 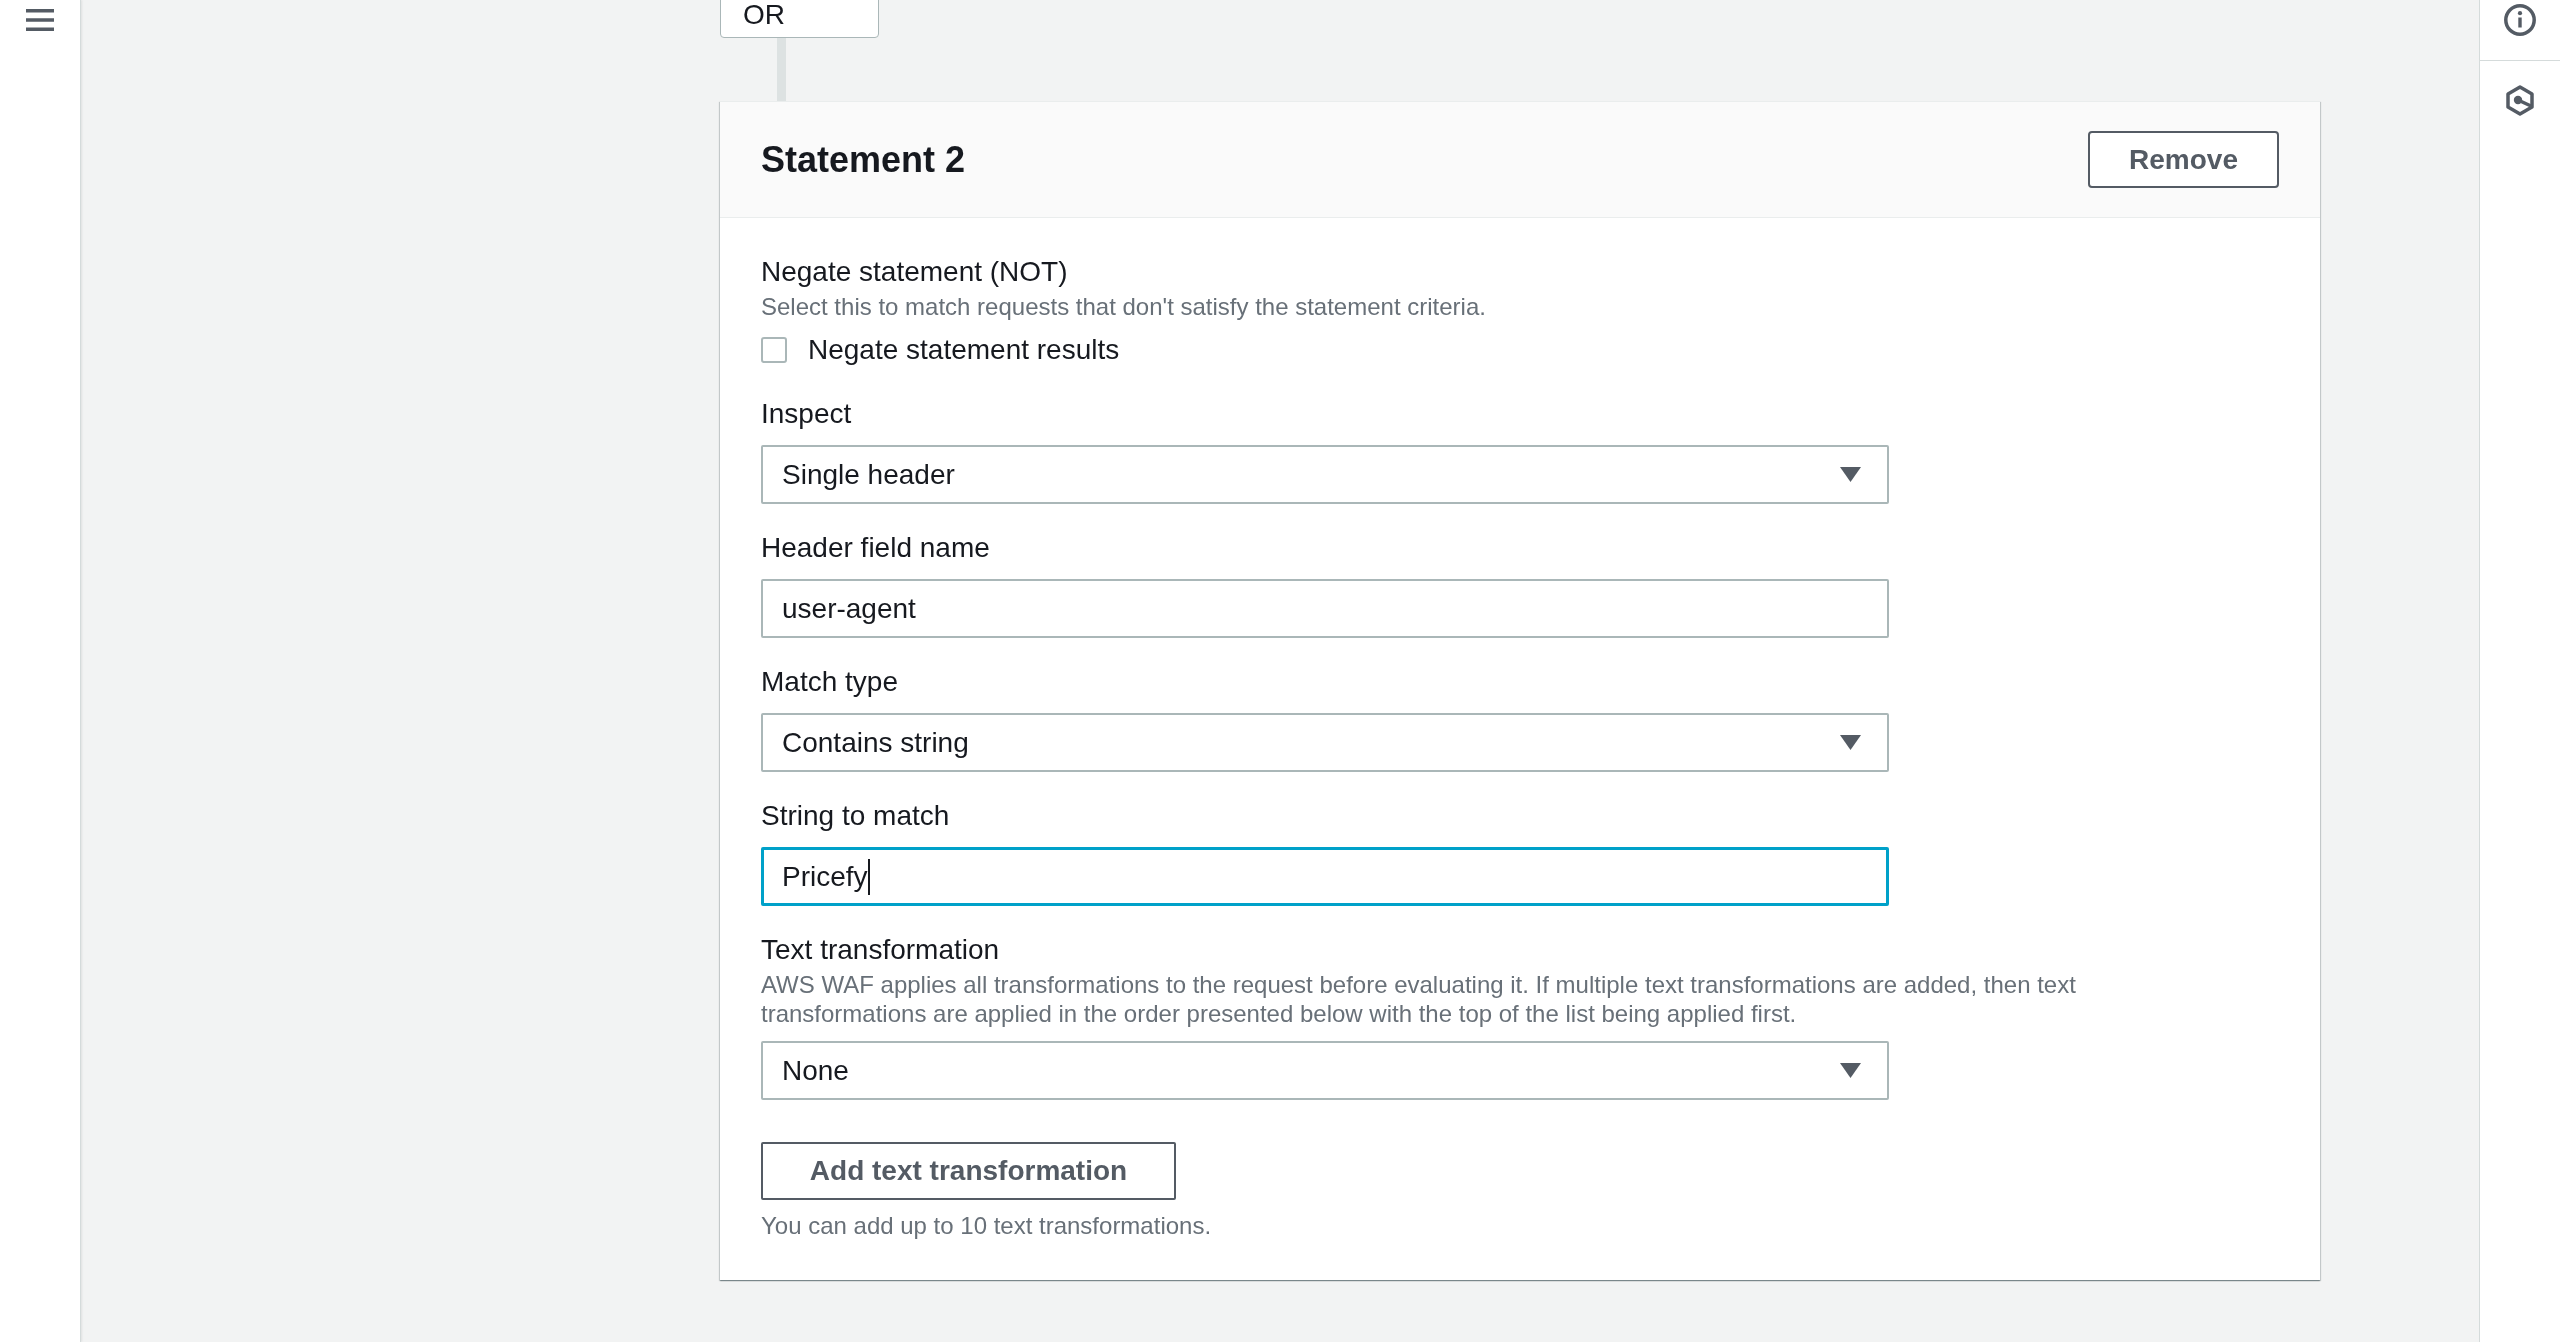 What do you see at coordinates (1325, 1070) in the screenshot?
I see `dropdown: None` at bounding box center [1325, 1070].